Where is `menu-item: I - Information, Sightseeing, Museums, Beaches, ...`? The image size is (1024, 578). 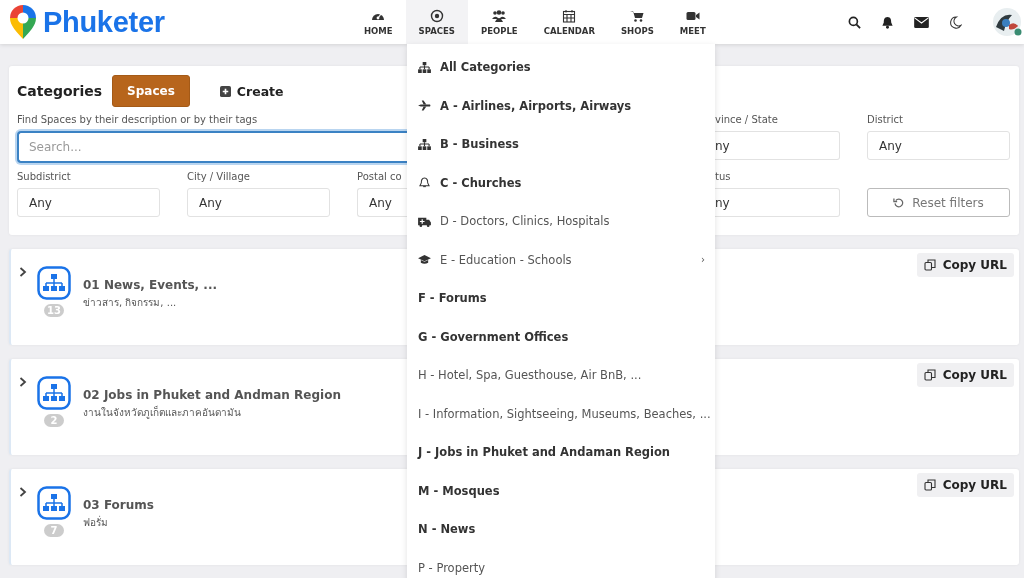 menu-item: I - Information, Sightseeing, Museums, Beaches, ... is located at coordinates (561, 413).